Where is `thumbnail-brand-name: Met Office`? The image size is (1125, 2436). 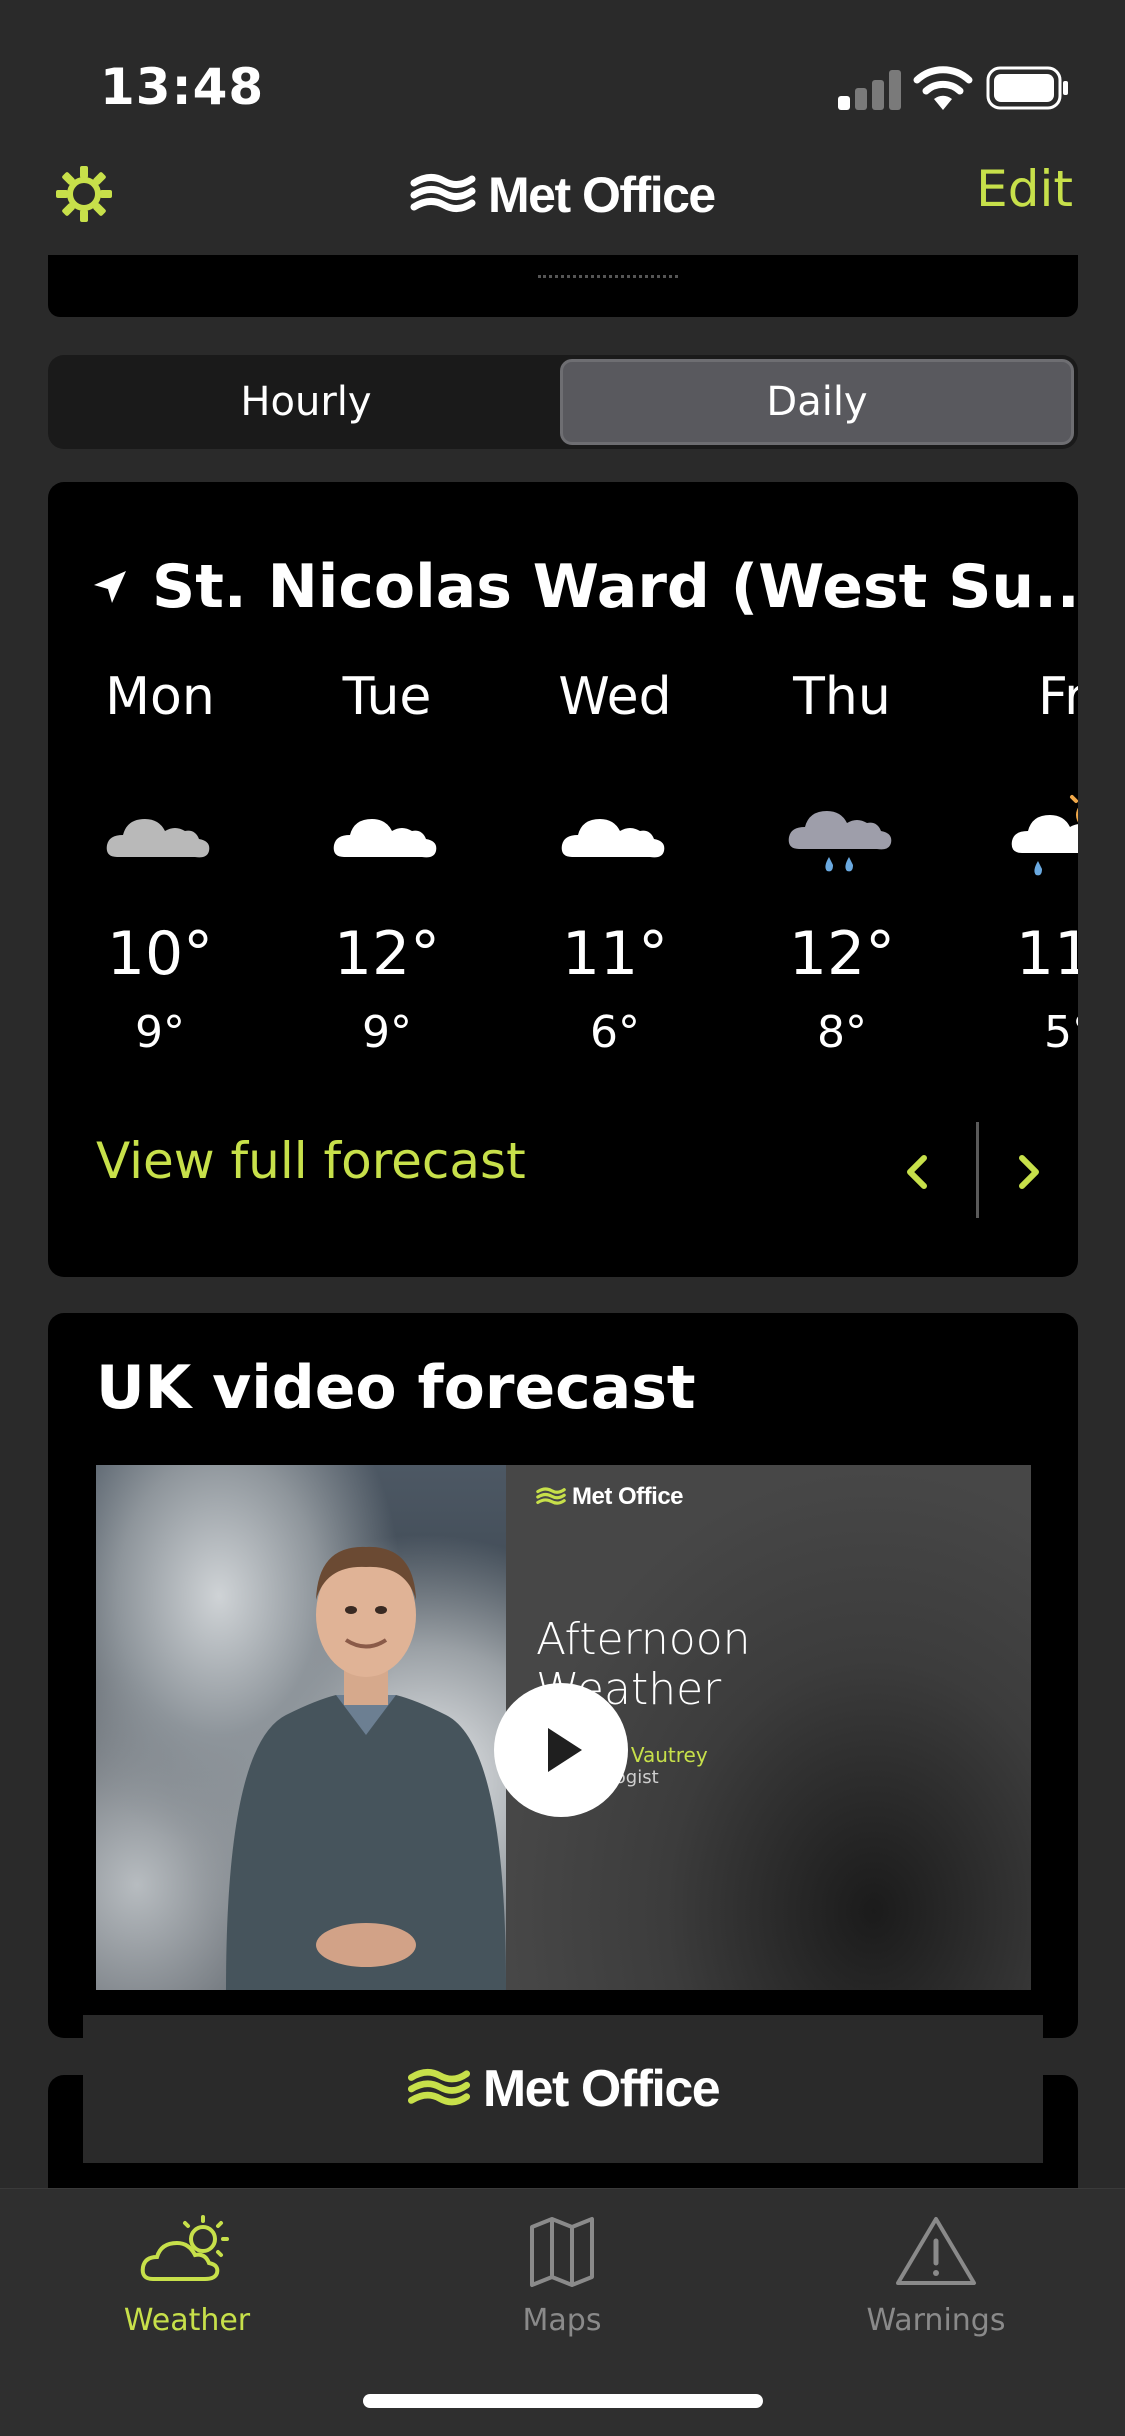 thumbnail-brand-name: Met Office is located at coordinates (628, 1496).